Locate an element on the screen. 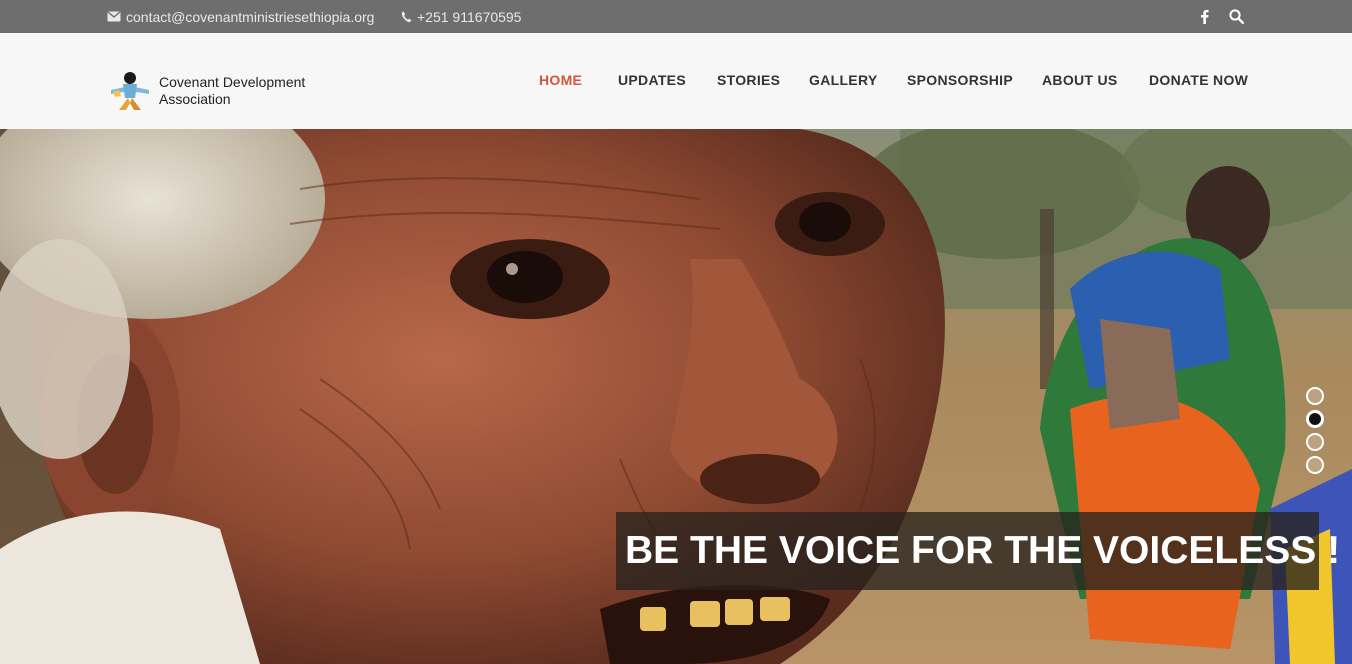  email-text: contact@covenantministriesethiopia.org is located at coordinates (250, 17).